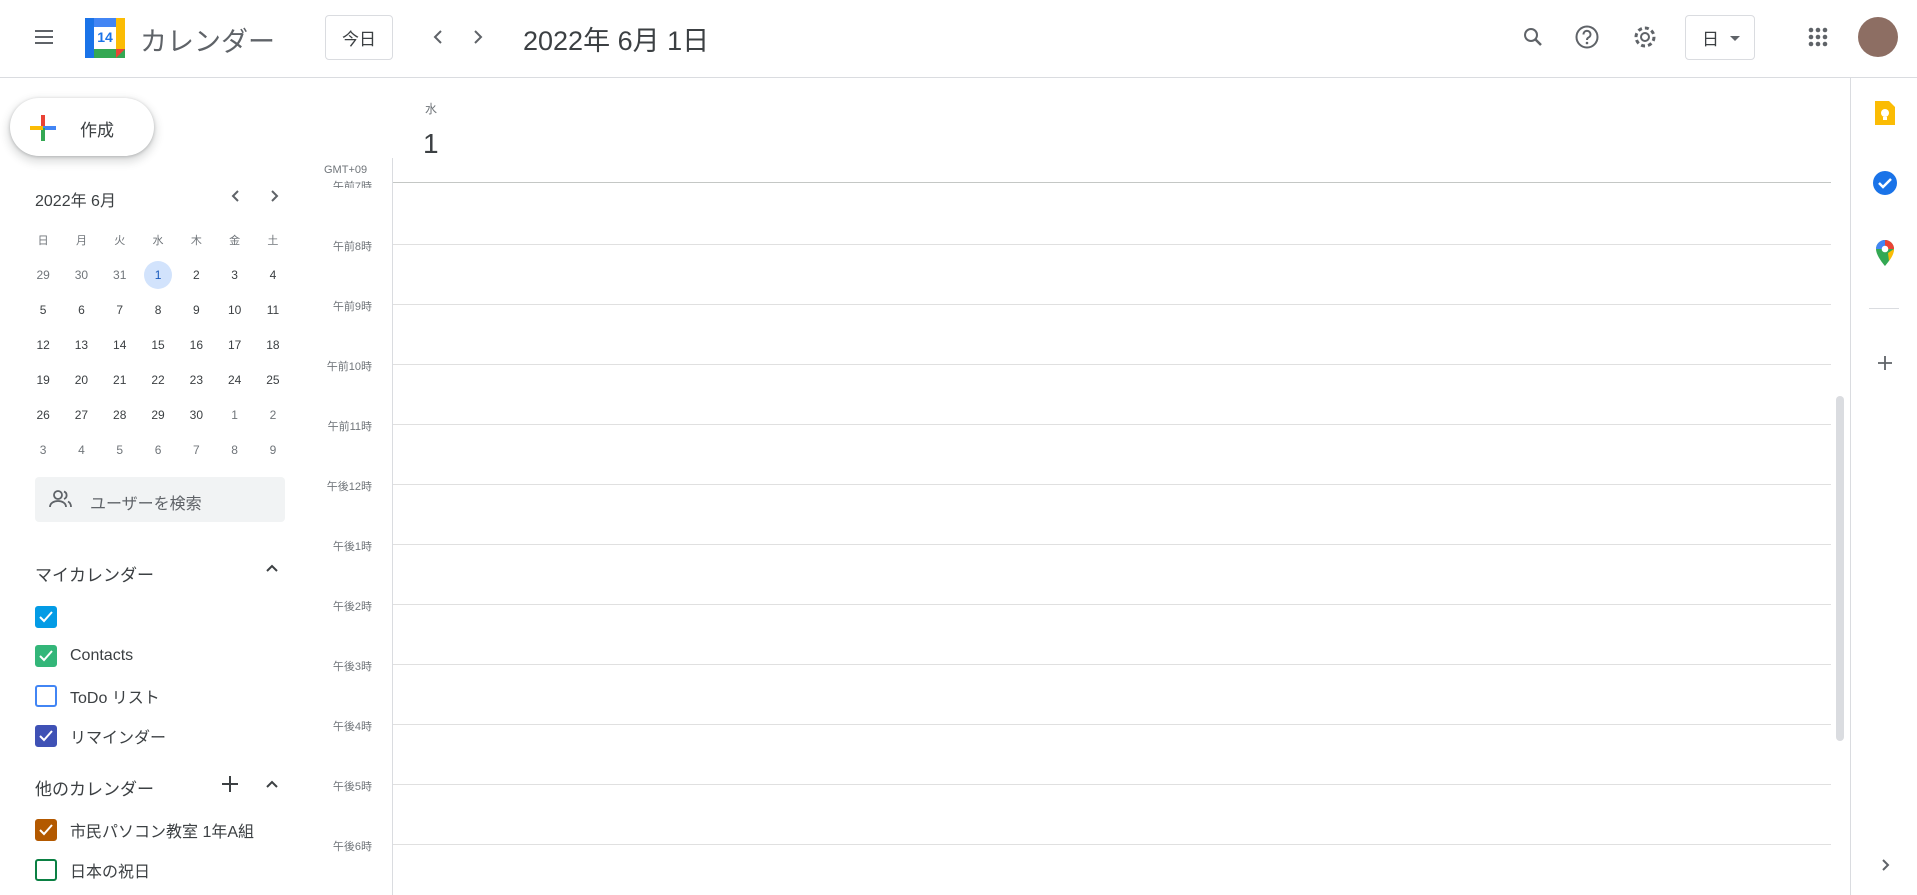 This screenshot has height=895, width=1917. Describe the element at coordinates (158, 344) in the screenshot. I see `mini-day: 15` at that location.